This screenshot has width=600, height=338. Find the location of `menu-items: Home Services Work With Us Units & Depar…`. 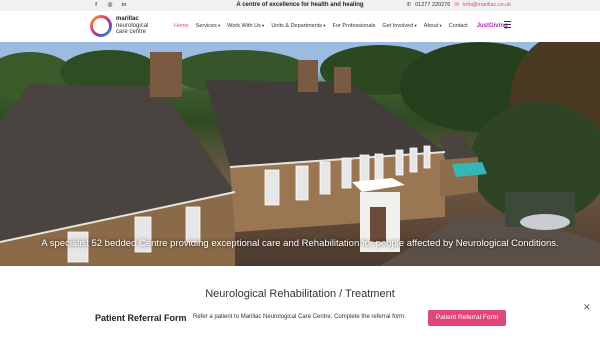

menu-items: Home Services Work With Us Units & Depar… is located at coordinates (341, 26).